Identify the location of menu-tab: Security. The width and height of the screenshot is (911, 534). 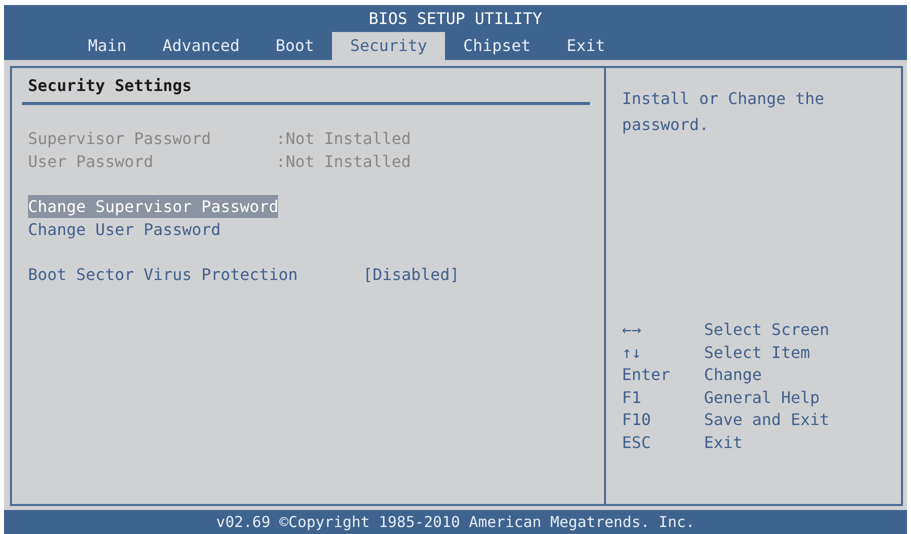
(389, 46).